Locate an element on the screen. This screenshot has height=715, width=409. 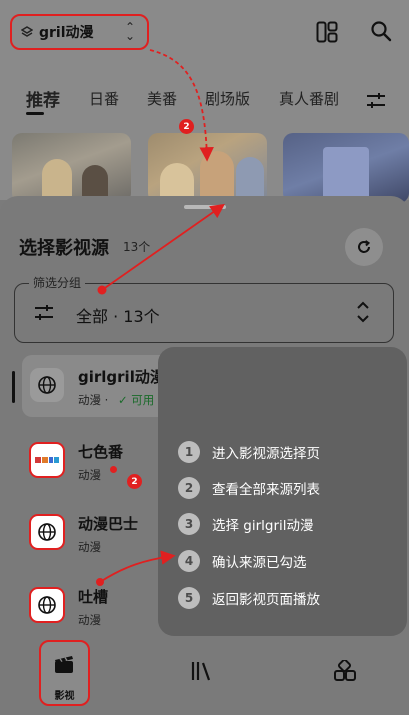
drag-handle is located at coordinates (205, 207).